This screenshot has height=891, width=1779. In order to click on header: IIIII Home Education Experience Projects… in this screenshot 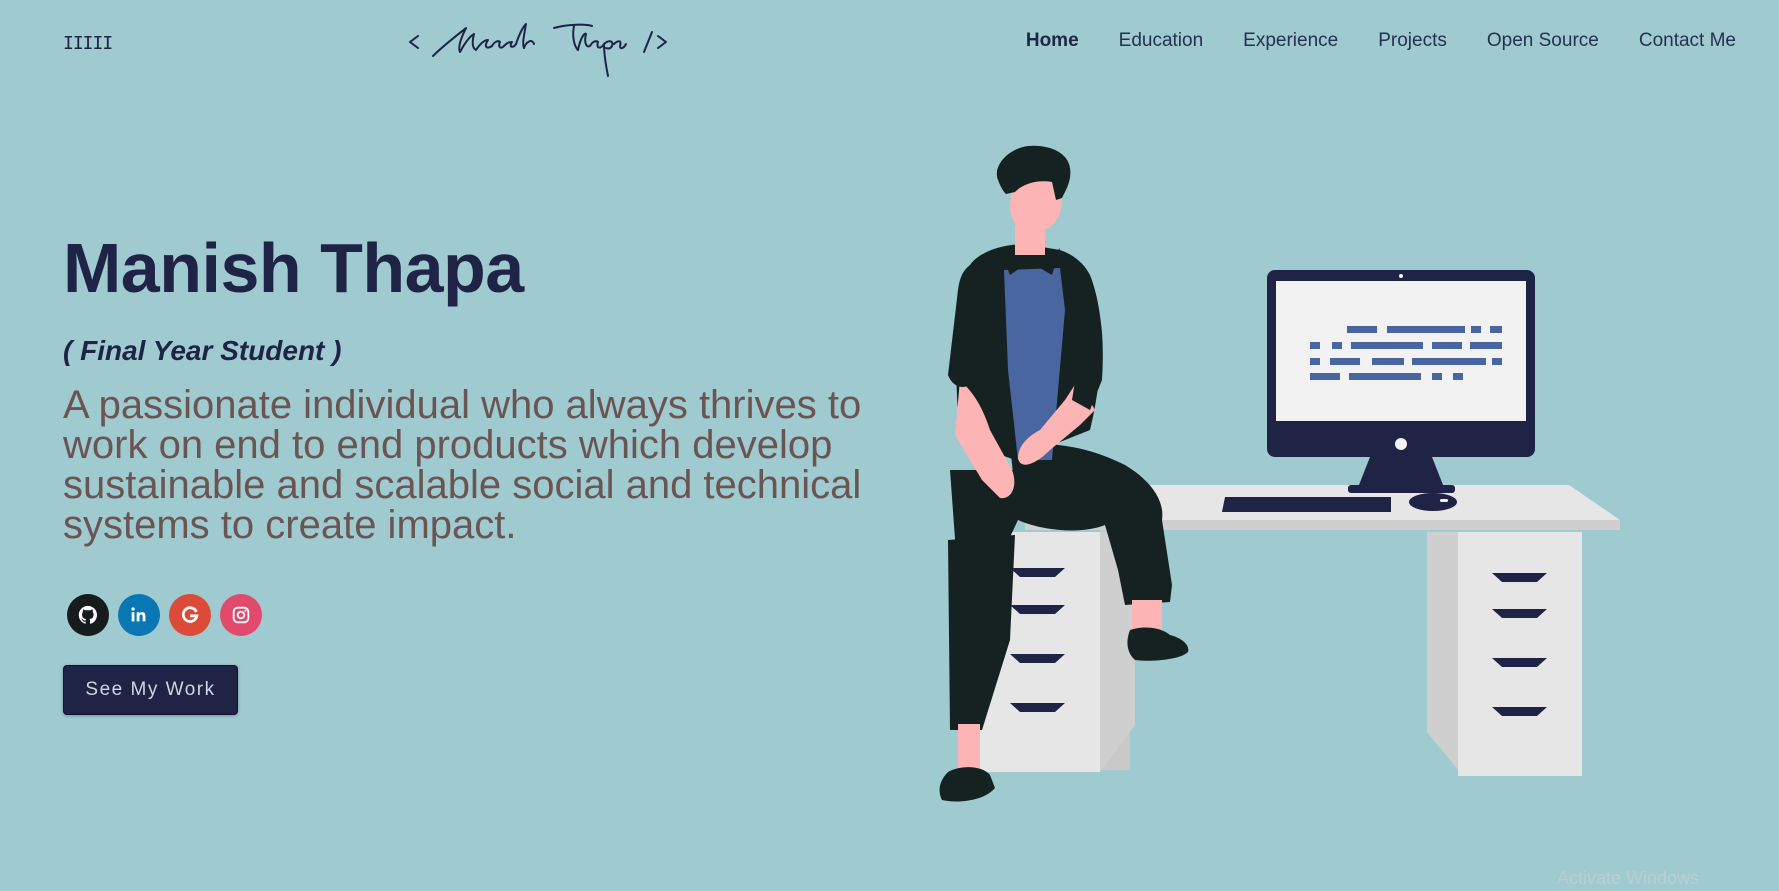, I will do `click(889, 45)`.